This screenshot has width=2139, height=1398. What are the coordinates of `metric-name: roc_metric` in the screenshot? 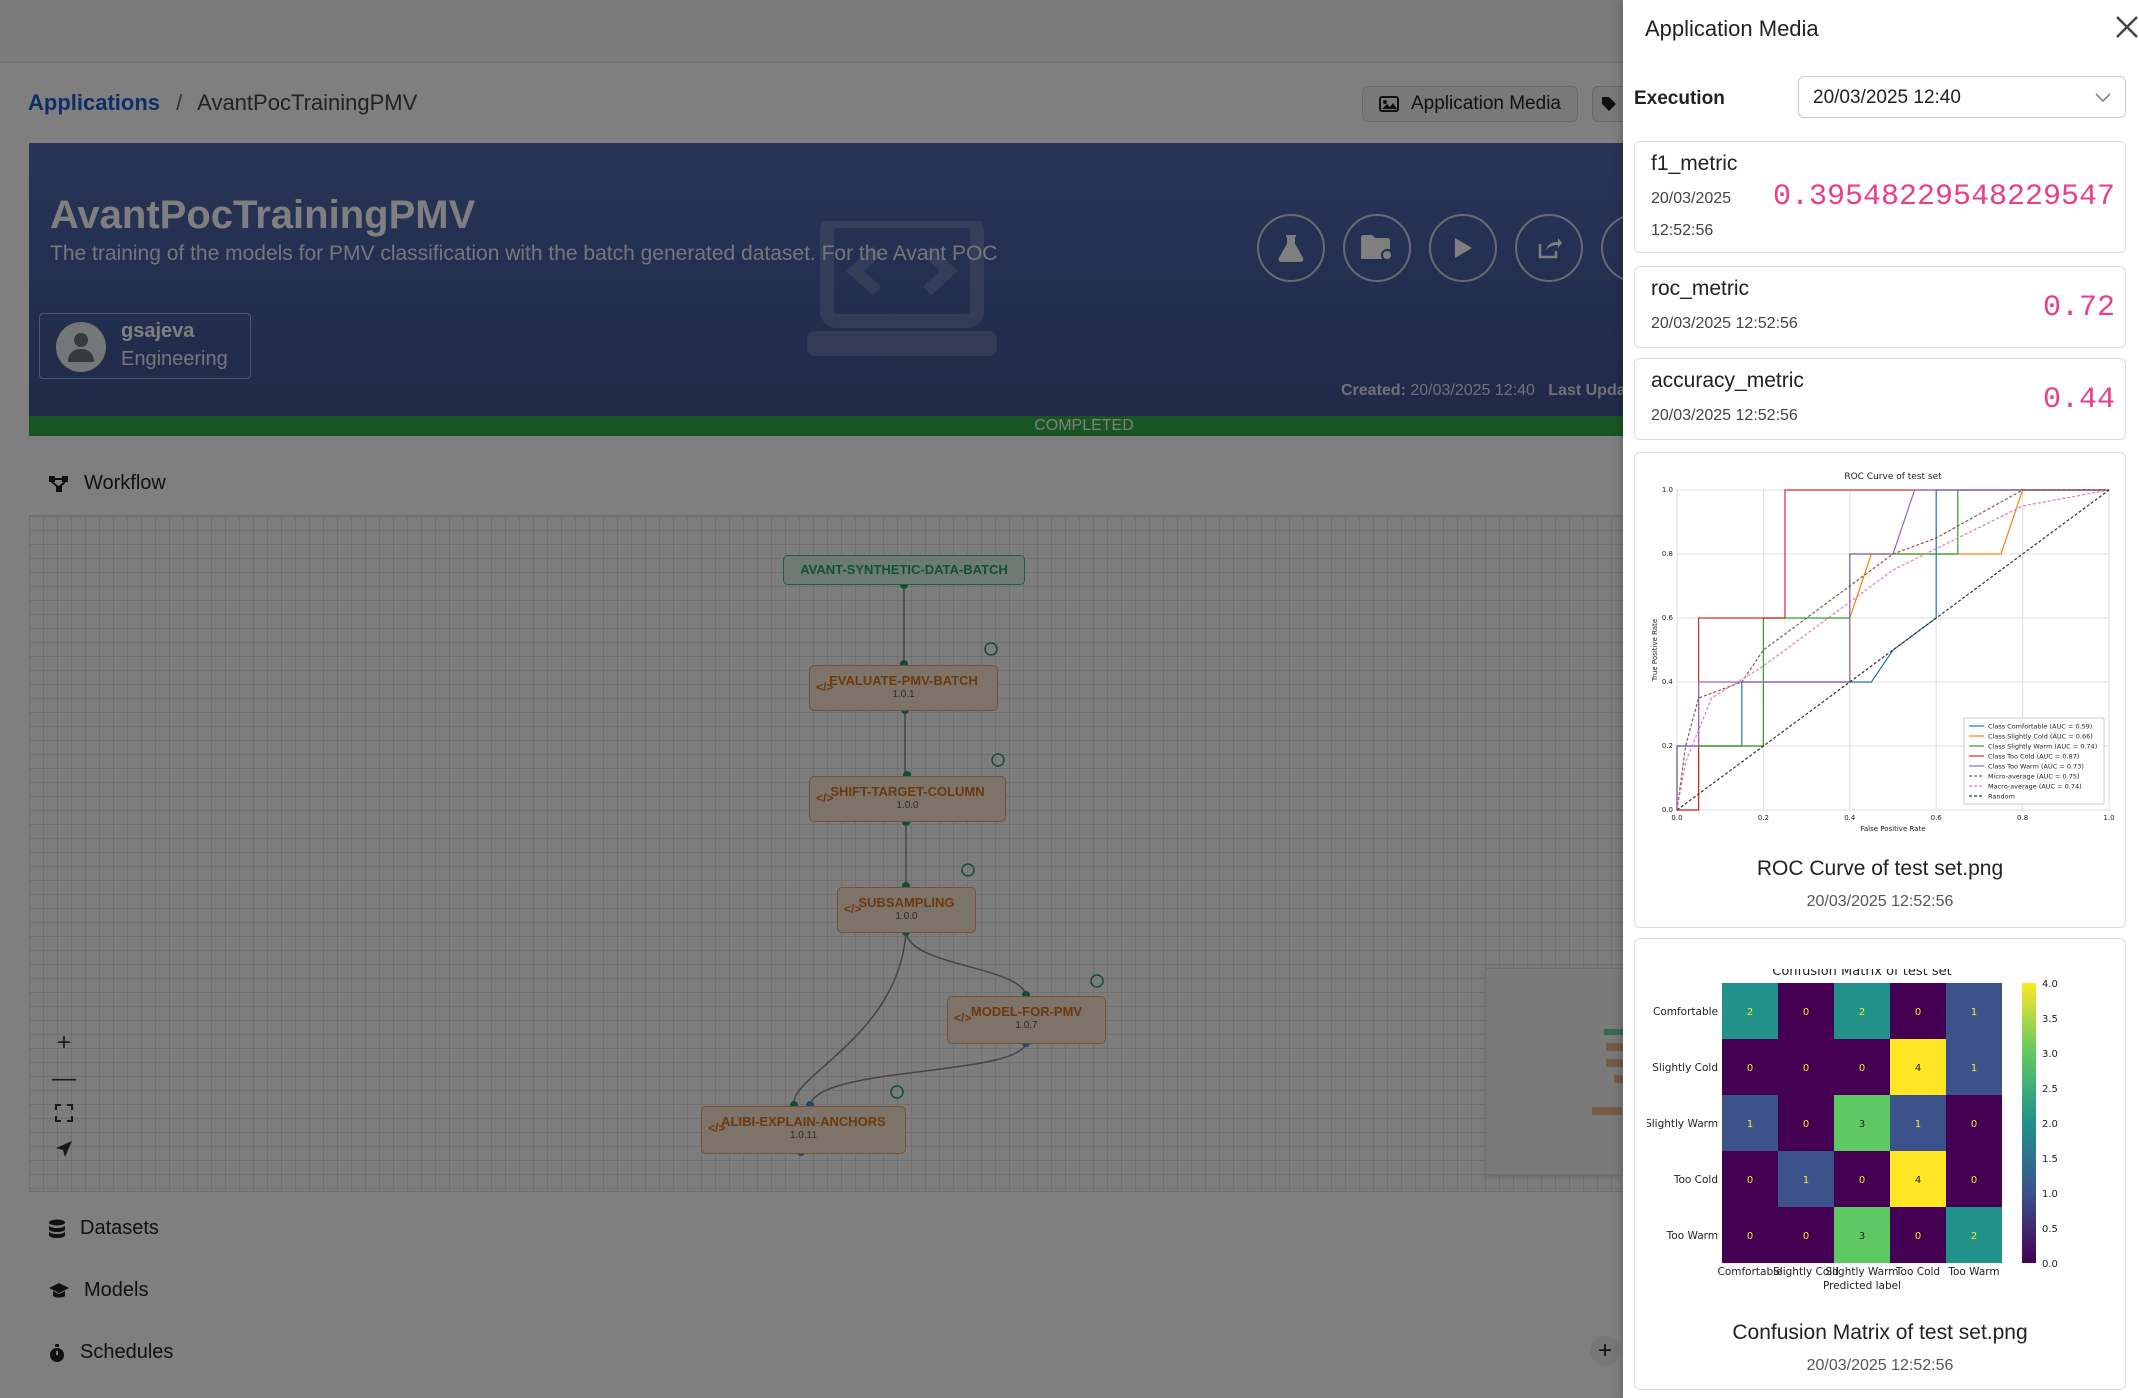 It's located at (1700, 288).